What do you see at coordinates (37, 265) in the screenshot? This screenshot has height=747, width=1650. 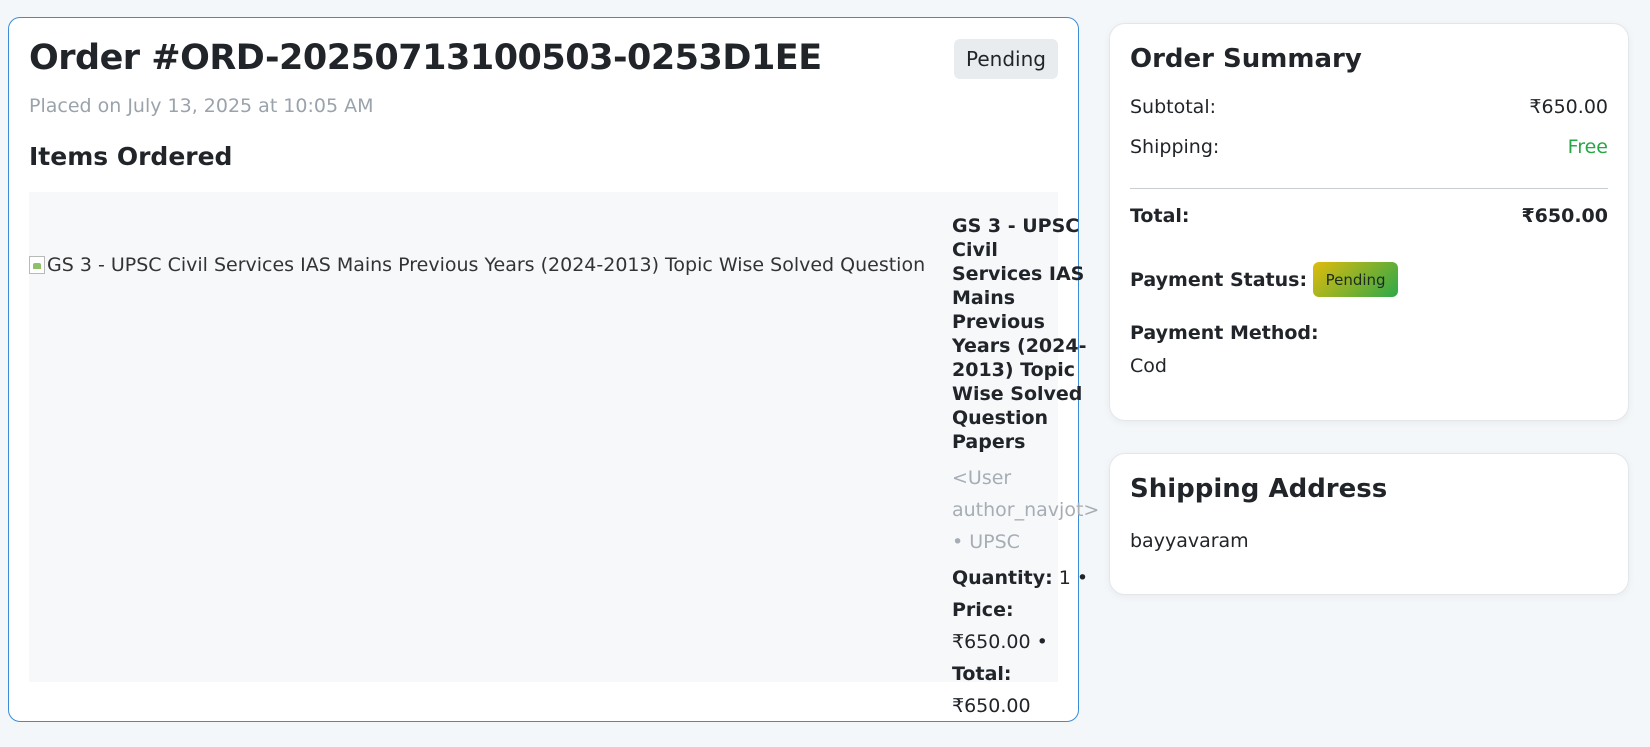 I see `broken-image-icon` at bounding box center [37, 265].